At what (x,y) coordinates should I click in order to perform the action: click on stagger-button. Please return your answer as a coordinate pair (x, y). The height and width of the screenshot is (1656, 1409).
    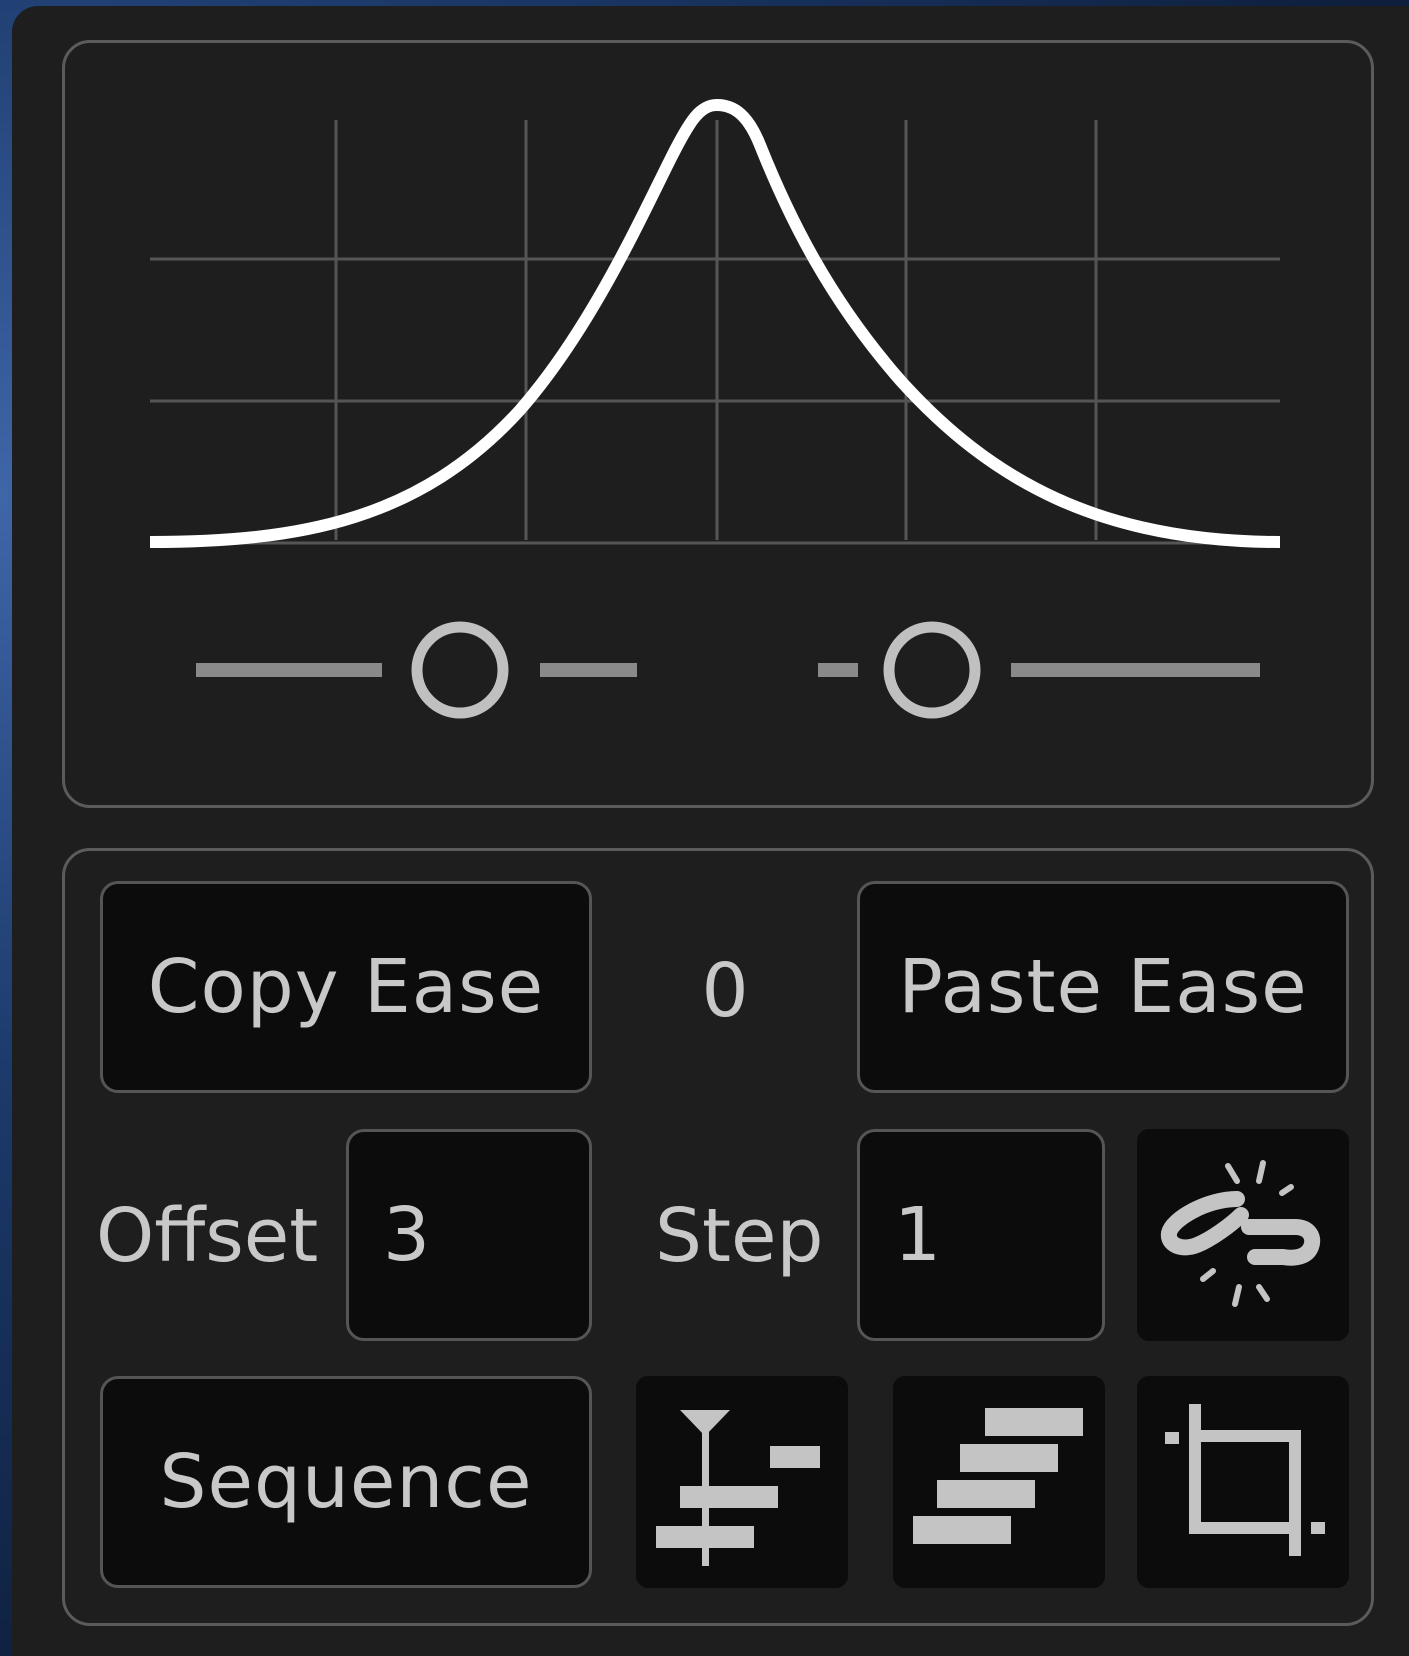
    Looking at the image, I should click on (999, 1482).